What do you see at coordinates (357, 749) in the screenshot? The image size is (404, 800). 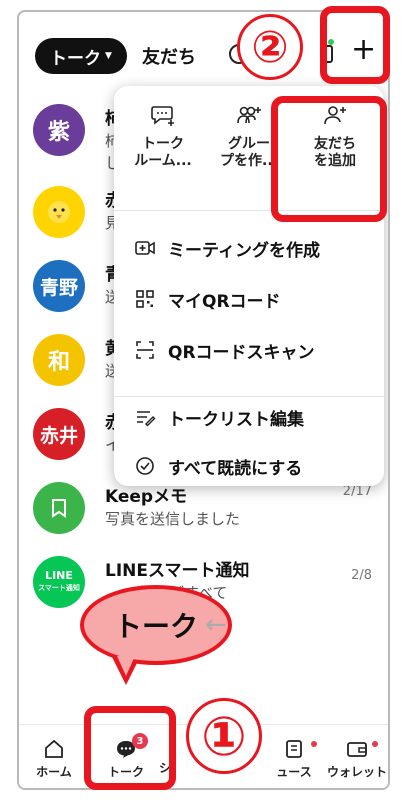 I see `wallet-icon` at bounding box center [357, 749].